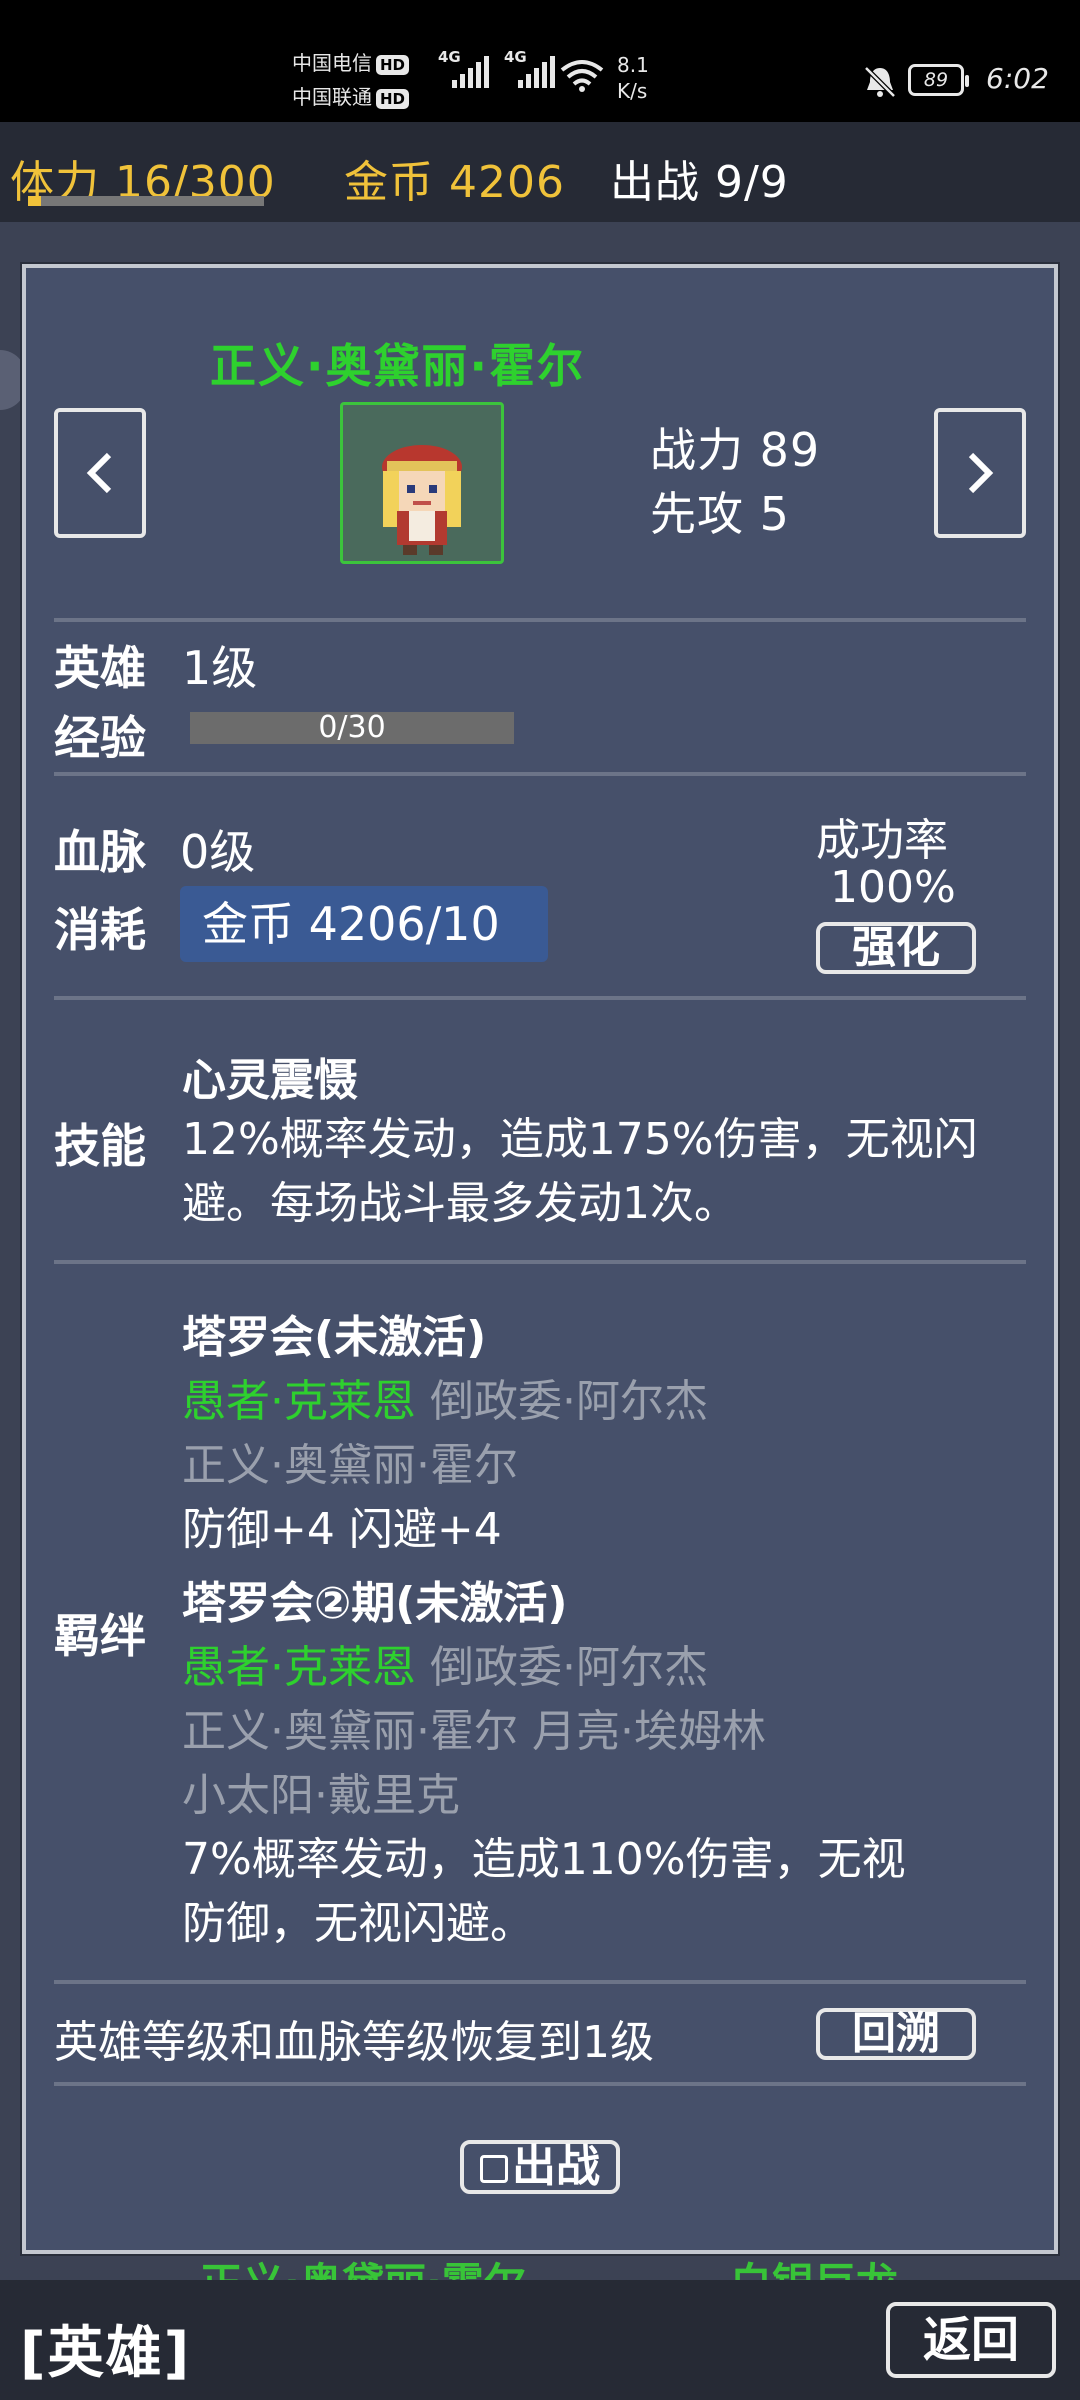 This screenshot has height=2400, width=1080. Describe the element at coordinates (334, 1337) in the screenshot. I see `bond-1-title: 塔罗会(未激活)` at that location.